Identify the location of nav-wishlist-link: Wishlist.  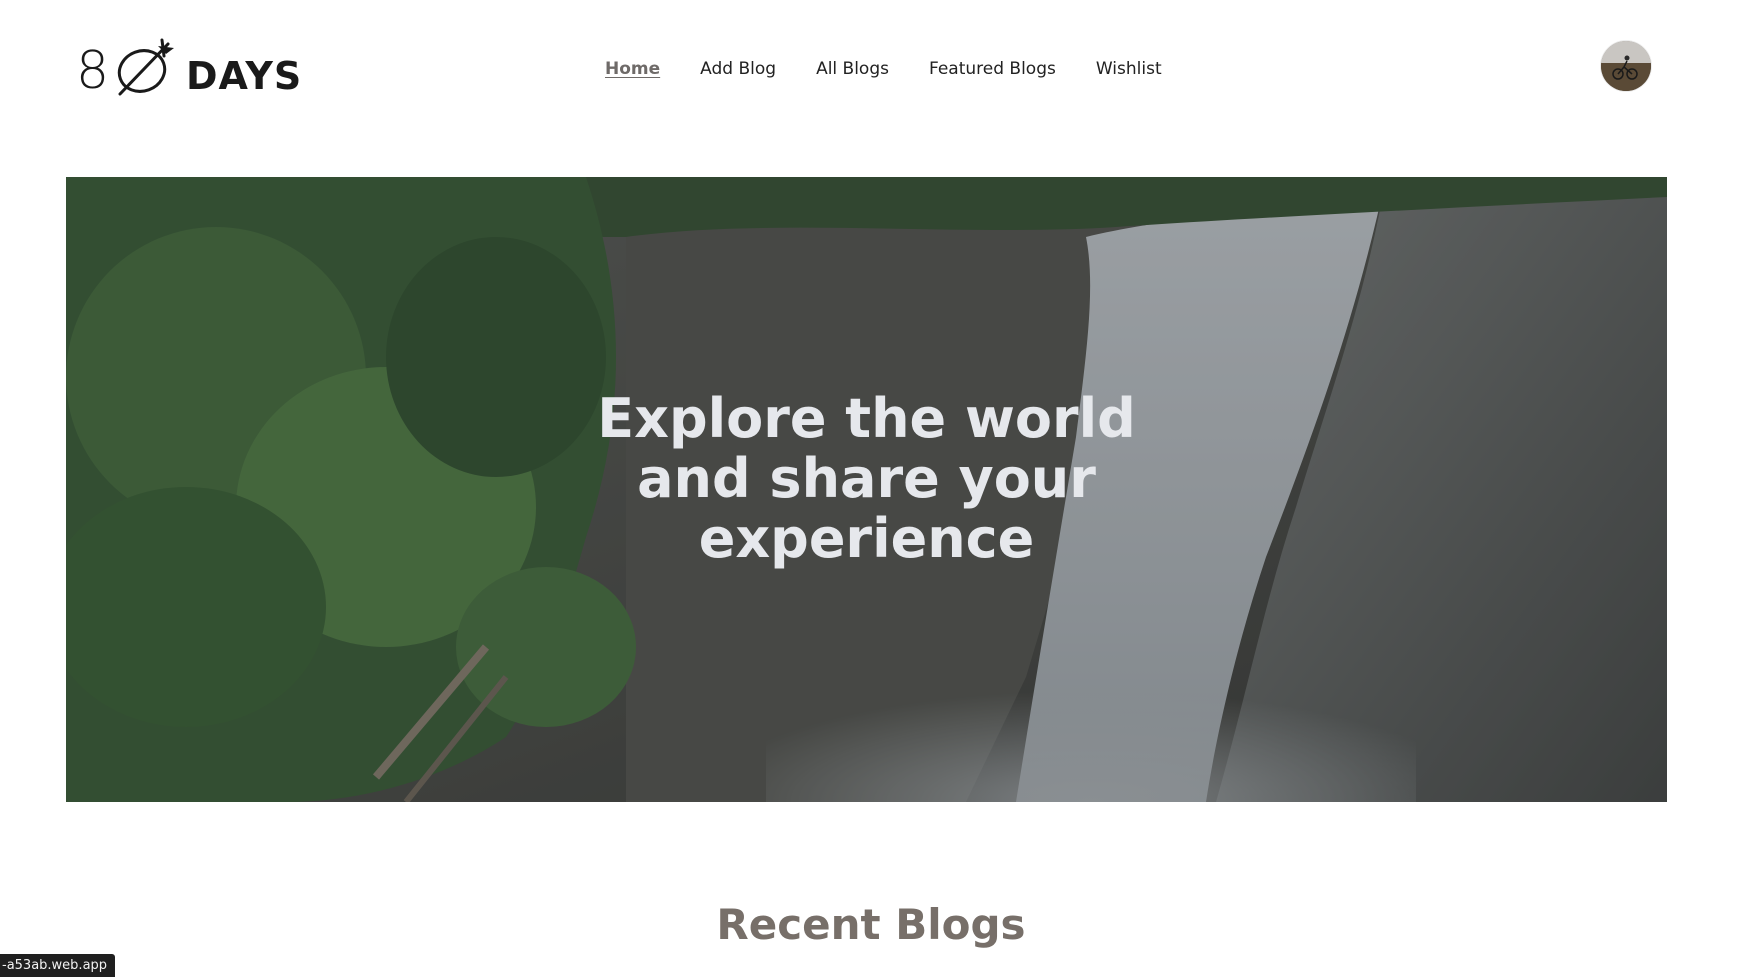
(1129, 69).